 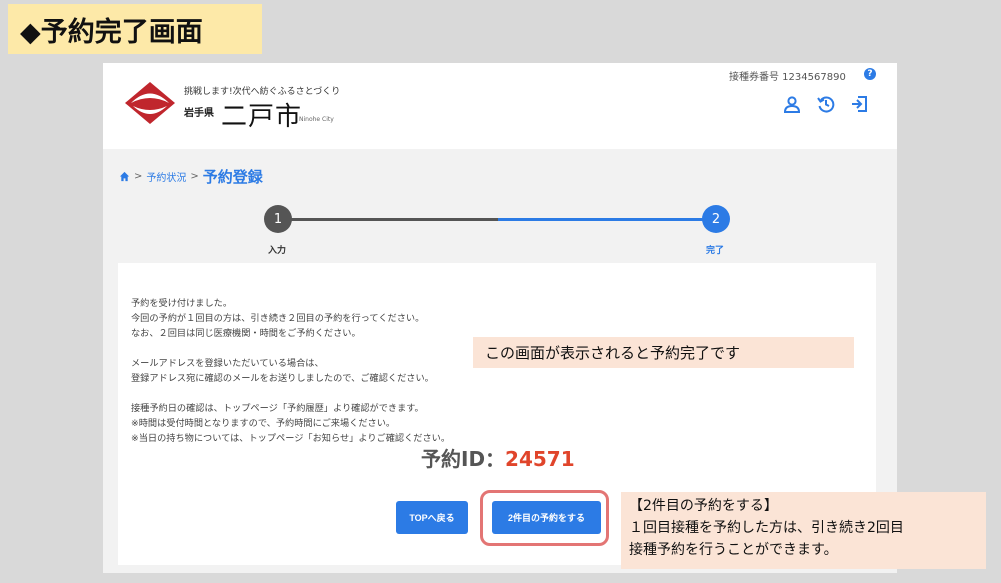 I want to click on ticket-number: 接種券番号 1234567890, so click(x=787, y=77).